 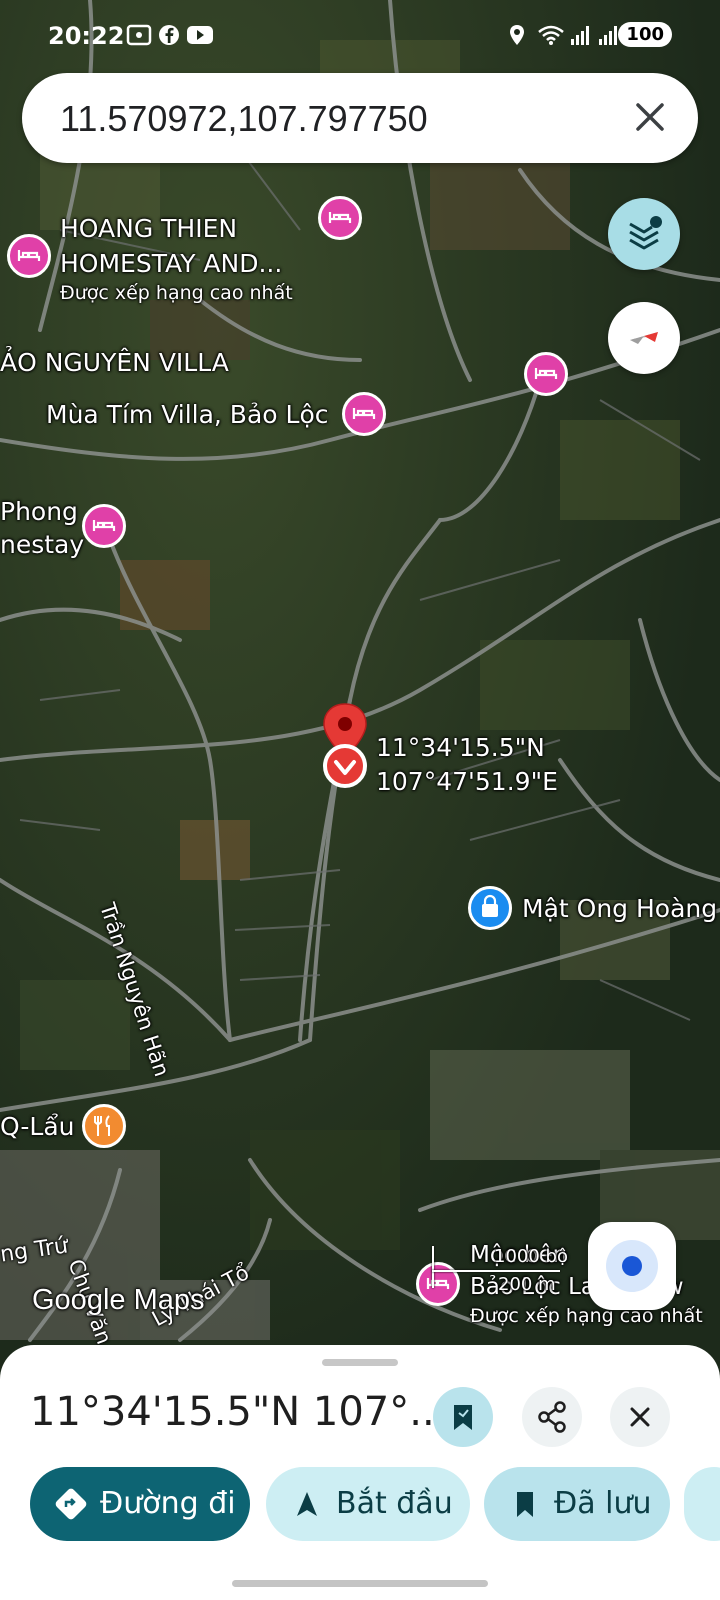 I want to click on saved-label: Đã lưu, so click(x=603, y=1503).